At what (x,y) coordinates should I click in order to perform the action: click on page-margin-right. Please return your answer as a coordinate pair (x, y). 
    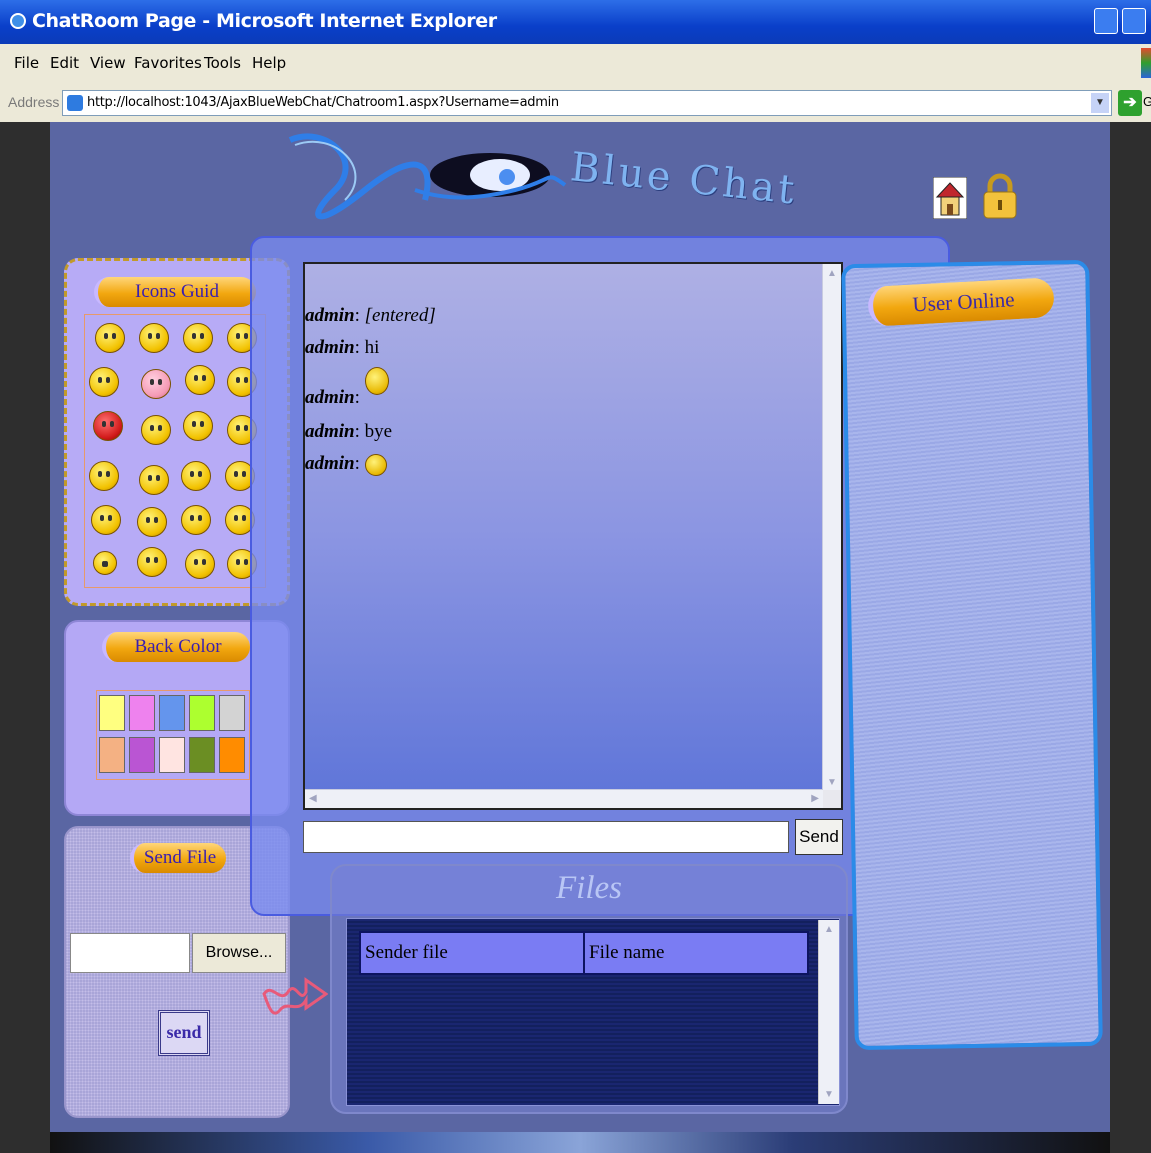
    Looking at the image, I should click on (1130, 637).